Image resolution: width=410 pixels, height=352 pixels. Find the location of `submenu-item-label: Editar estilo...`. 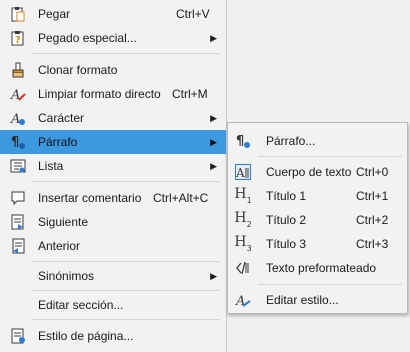

submenu-item-label: Editar estilo... is located at coordinates (302, 300).